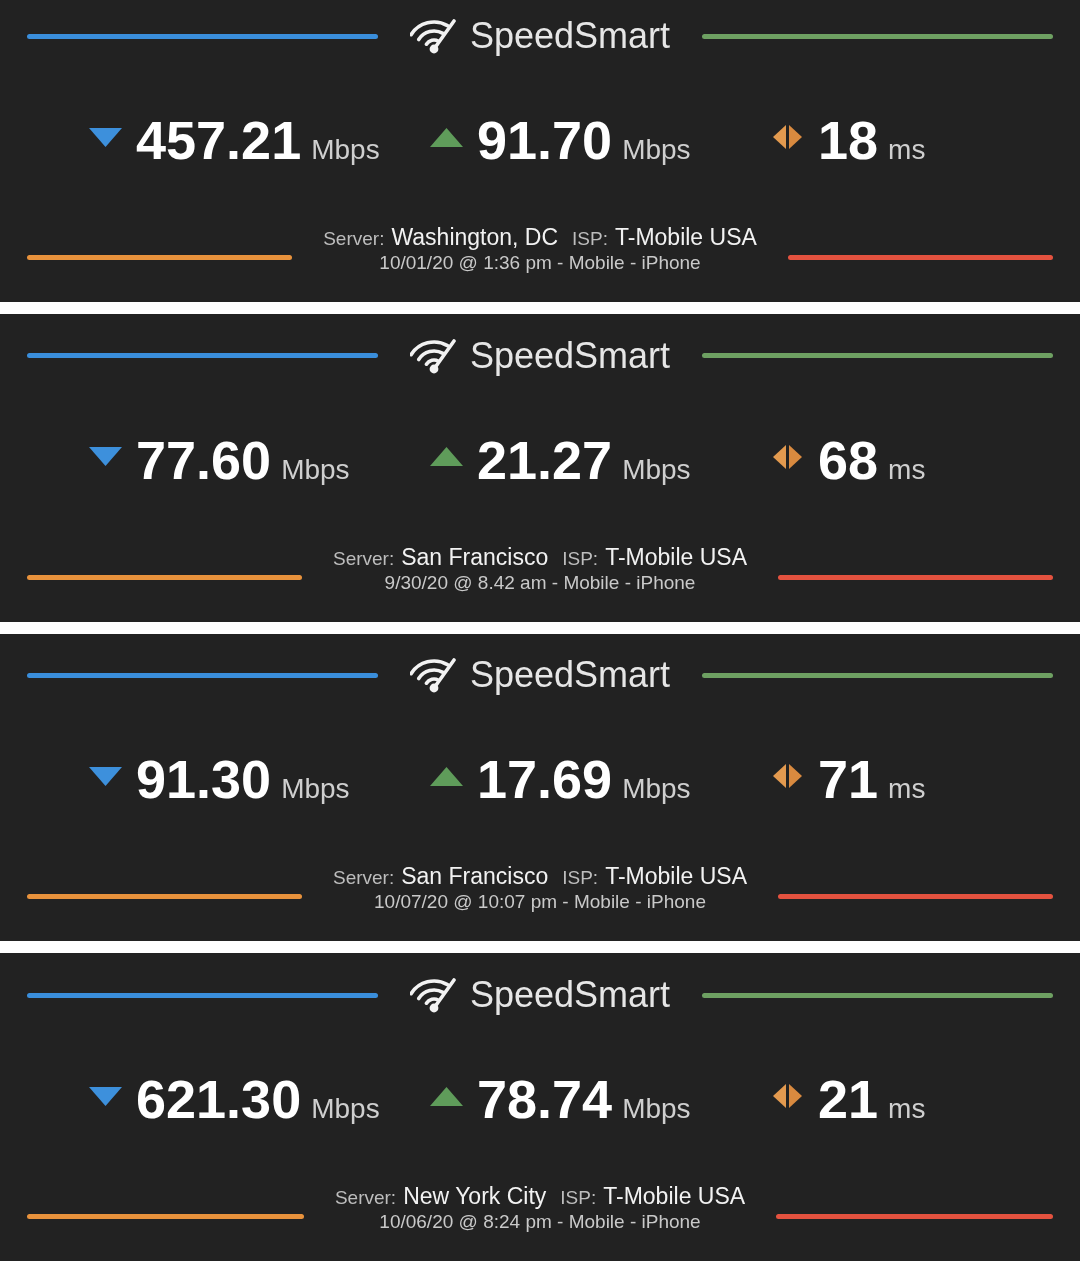 The image size is (1080, 1261). Describe the element at coordinates (219, 140) in the screenshot. I see `download-speed: 457.21` at that location.